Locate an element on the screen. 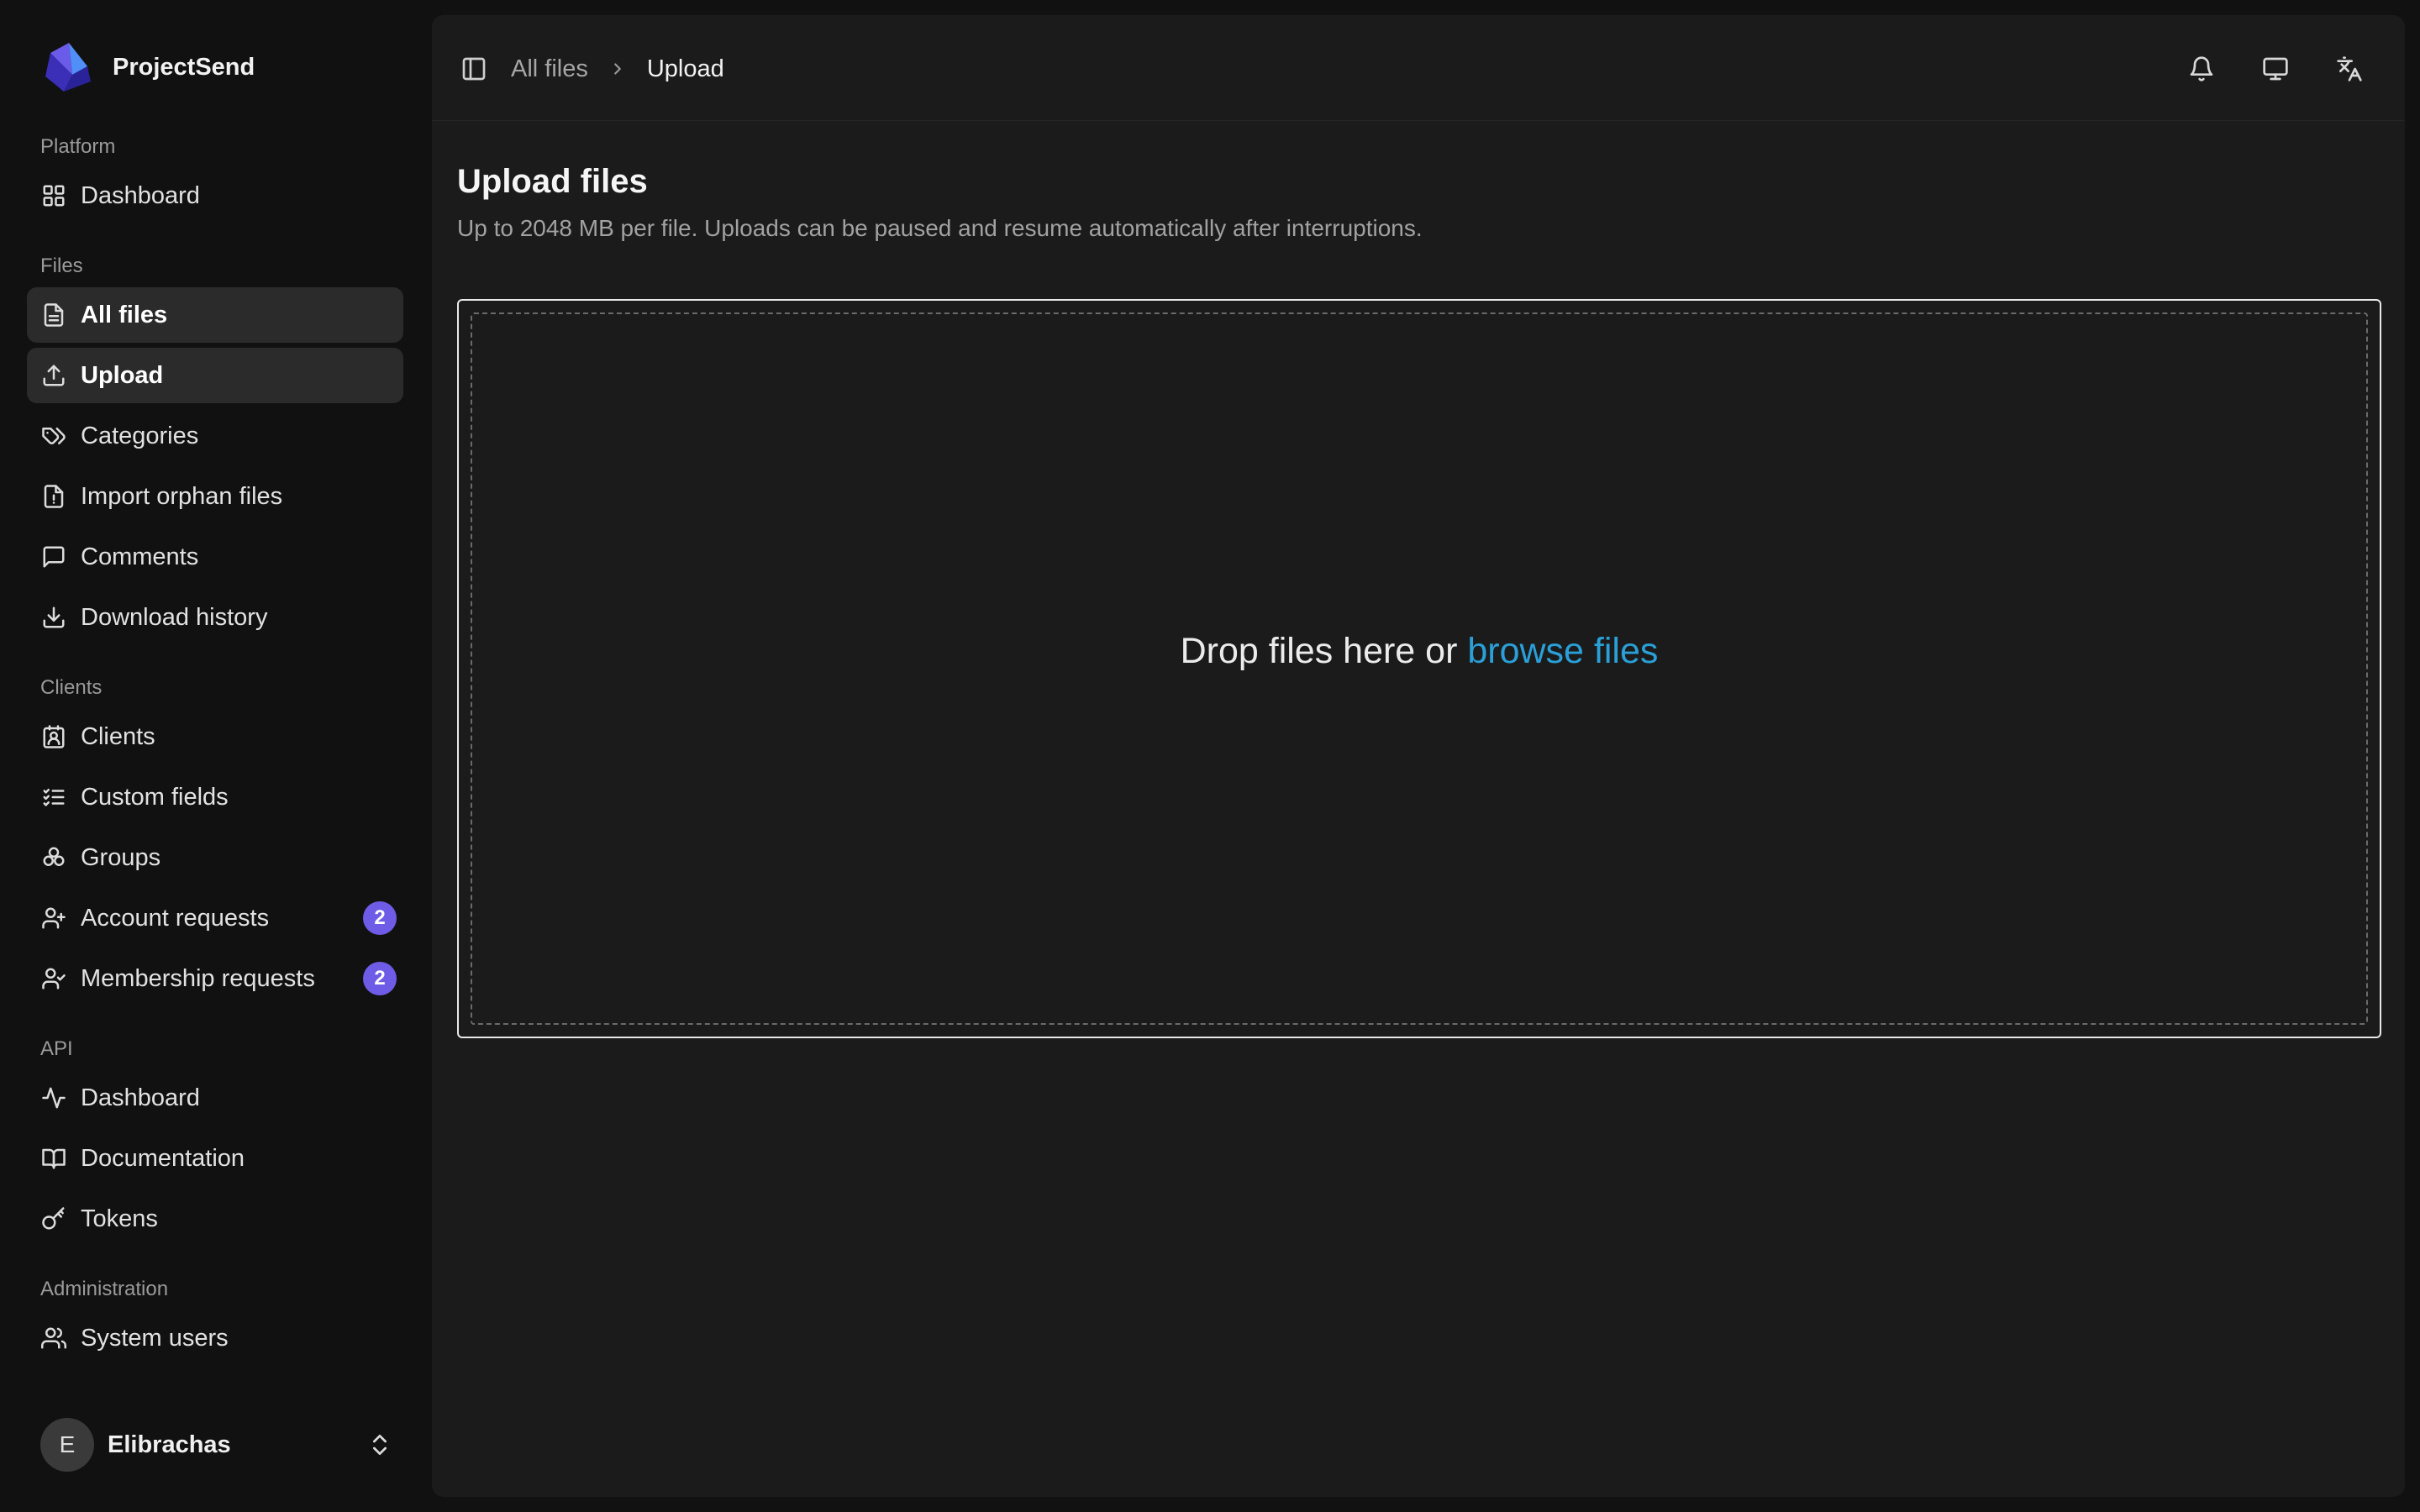 This screenshot has height=1512, width=2420. sidebar-section-label: Clients is located at coordinates (71, 687).